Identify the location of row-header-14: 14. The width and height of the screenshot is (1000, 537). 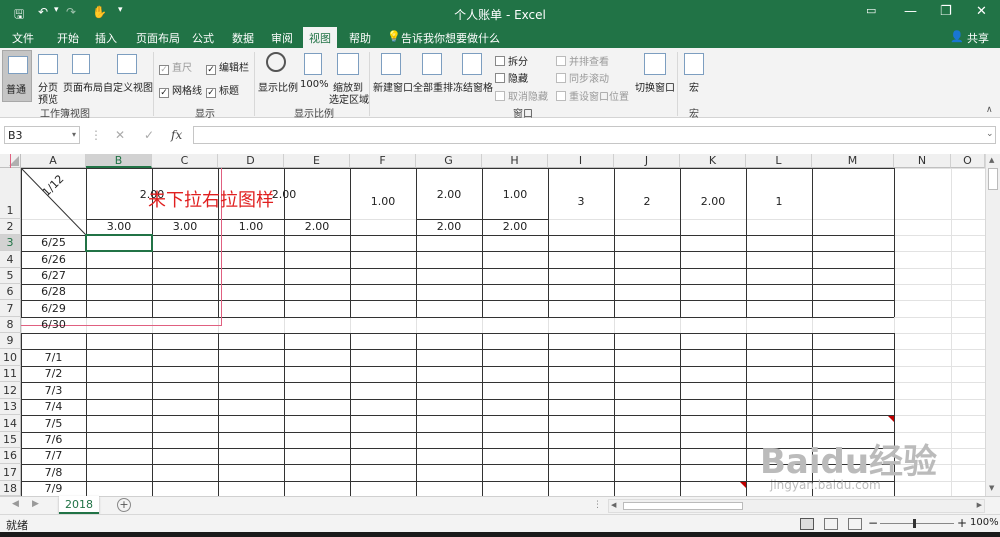
(10, 423).